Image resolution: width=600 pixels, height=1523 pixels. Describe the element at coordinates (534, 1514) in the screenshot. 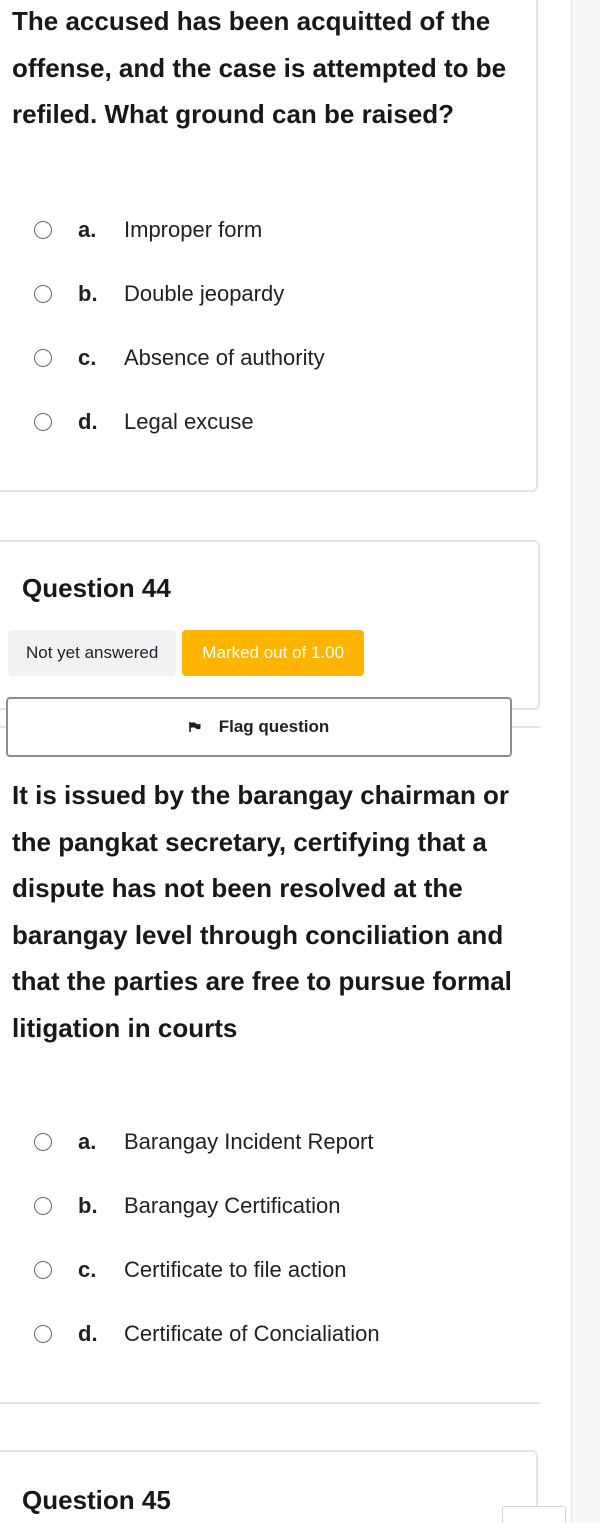

I see `question-45-box` at that location.